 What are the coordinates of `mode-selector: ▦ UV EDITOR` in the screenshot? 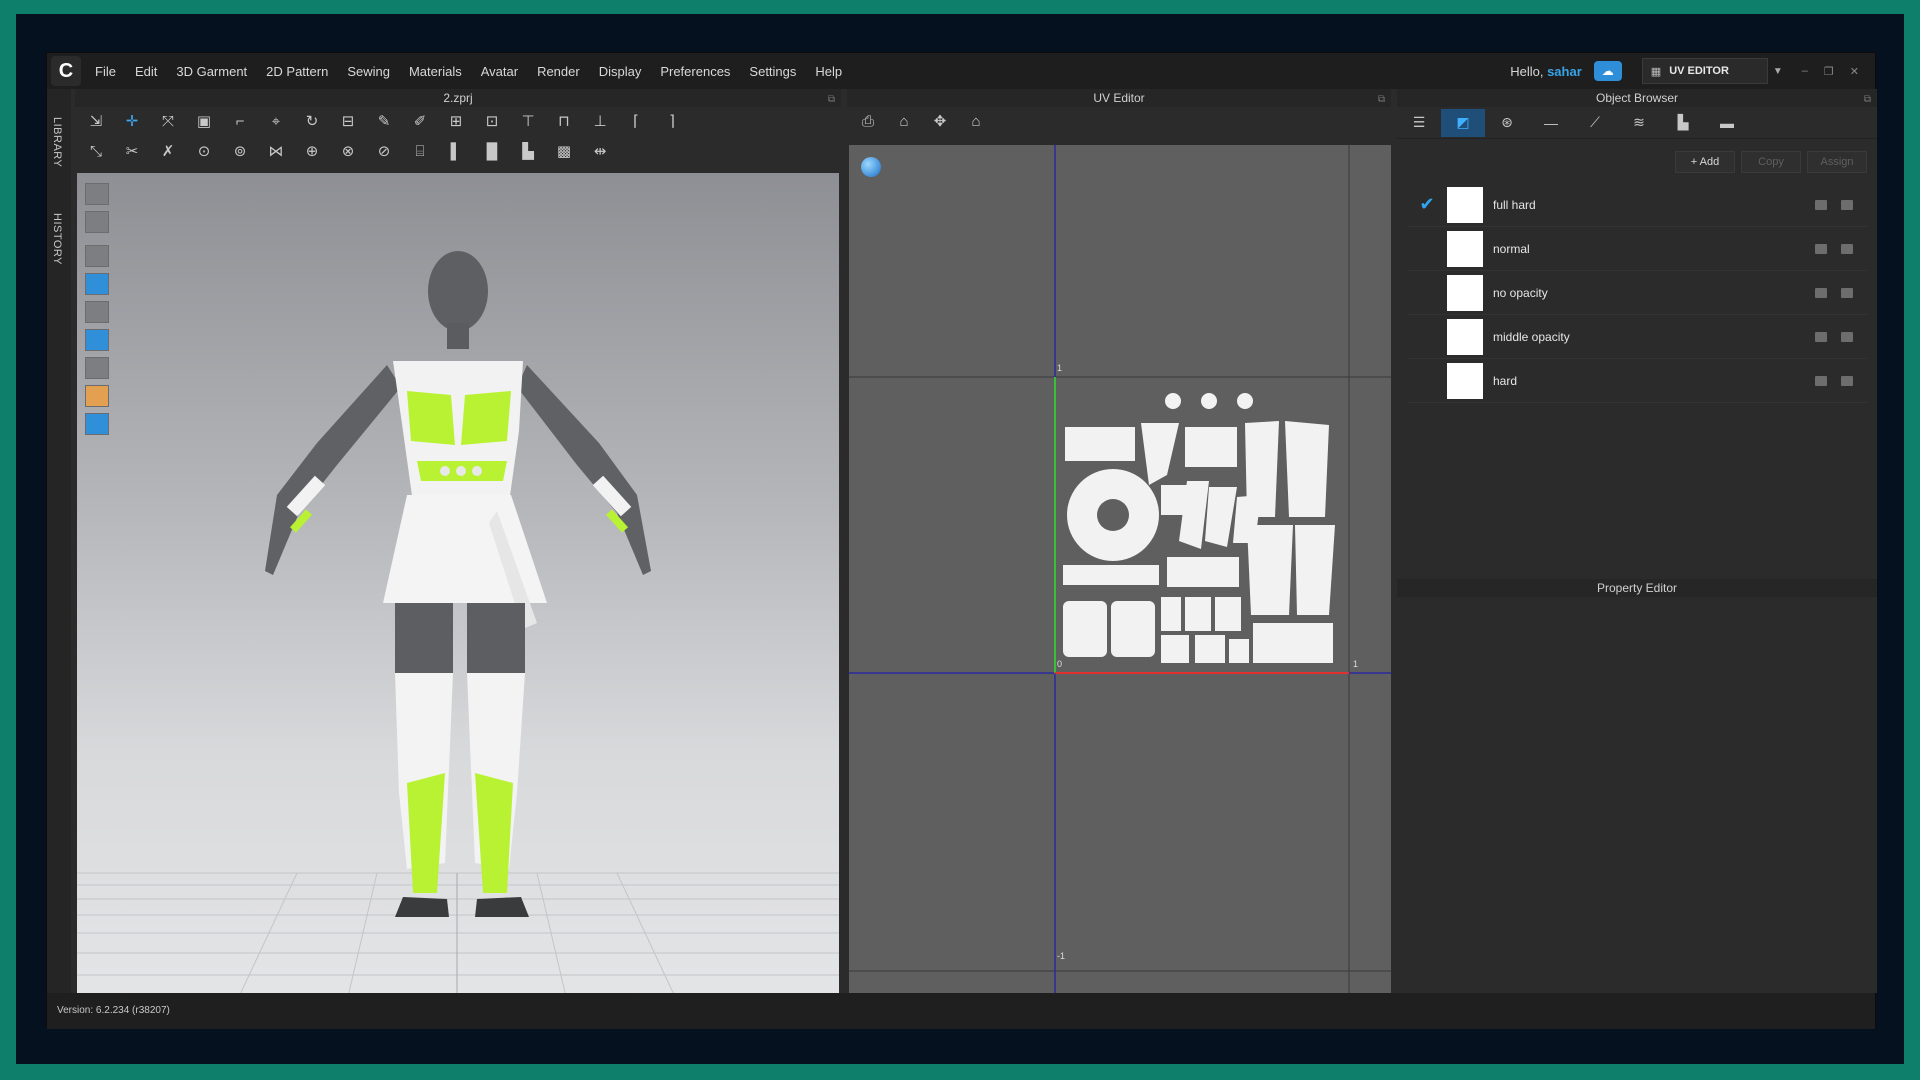 It's located at (1704, 71).